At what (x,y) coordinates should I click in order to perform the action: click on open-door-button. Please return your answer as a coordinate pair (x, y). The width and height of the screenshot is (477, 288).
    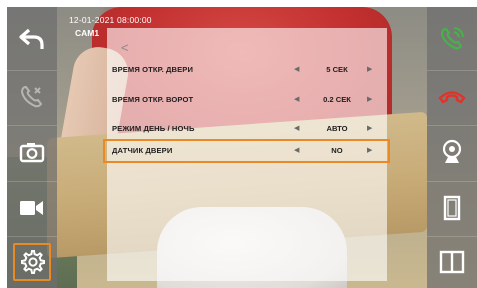
    Looking at the image, I should click on (452, 208).